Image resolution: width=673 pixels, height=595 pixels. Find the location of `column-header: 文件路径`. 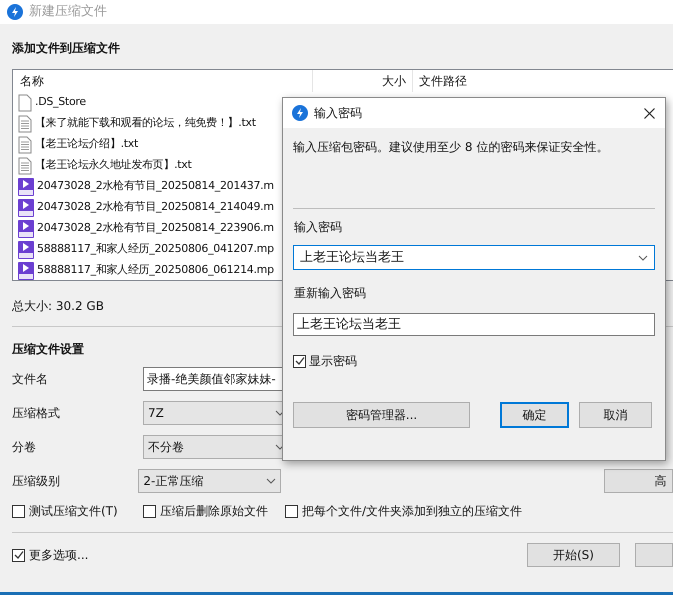

column-header: 文件路径 is located at coordinates (443, 81).